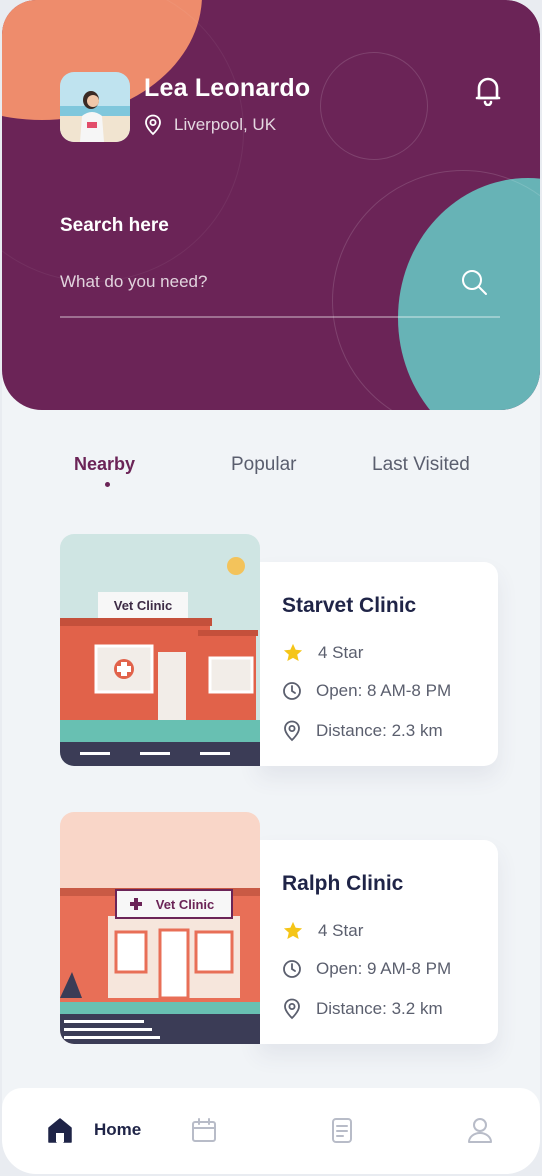  Describe the element at coordinates (421, 465) in the screenshot. I see `tab-last-visited: Last Visited` at that location.